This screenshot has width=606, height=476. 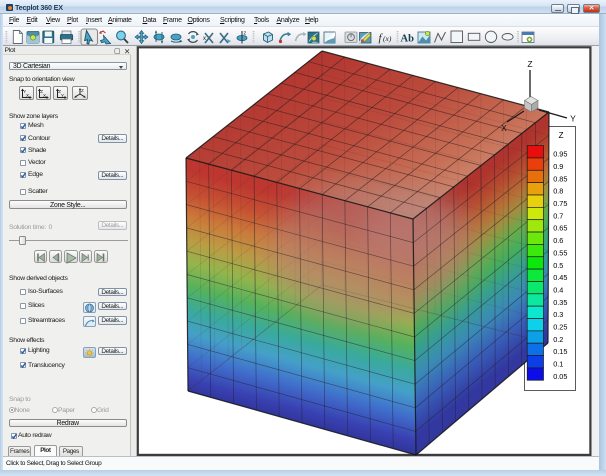 I want to click on svg-text: 0.4, so click(x=558, y=290).